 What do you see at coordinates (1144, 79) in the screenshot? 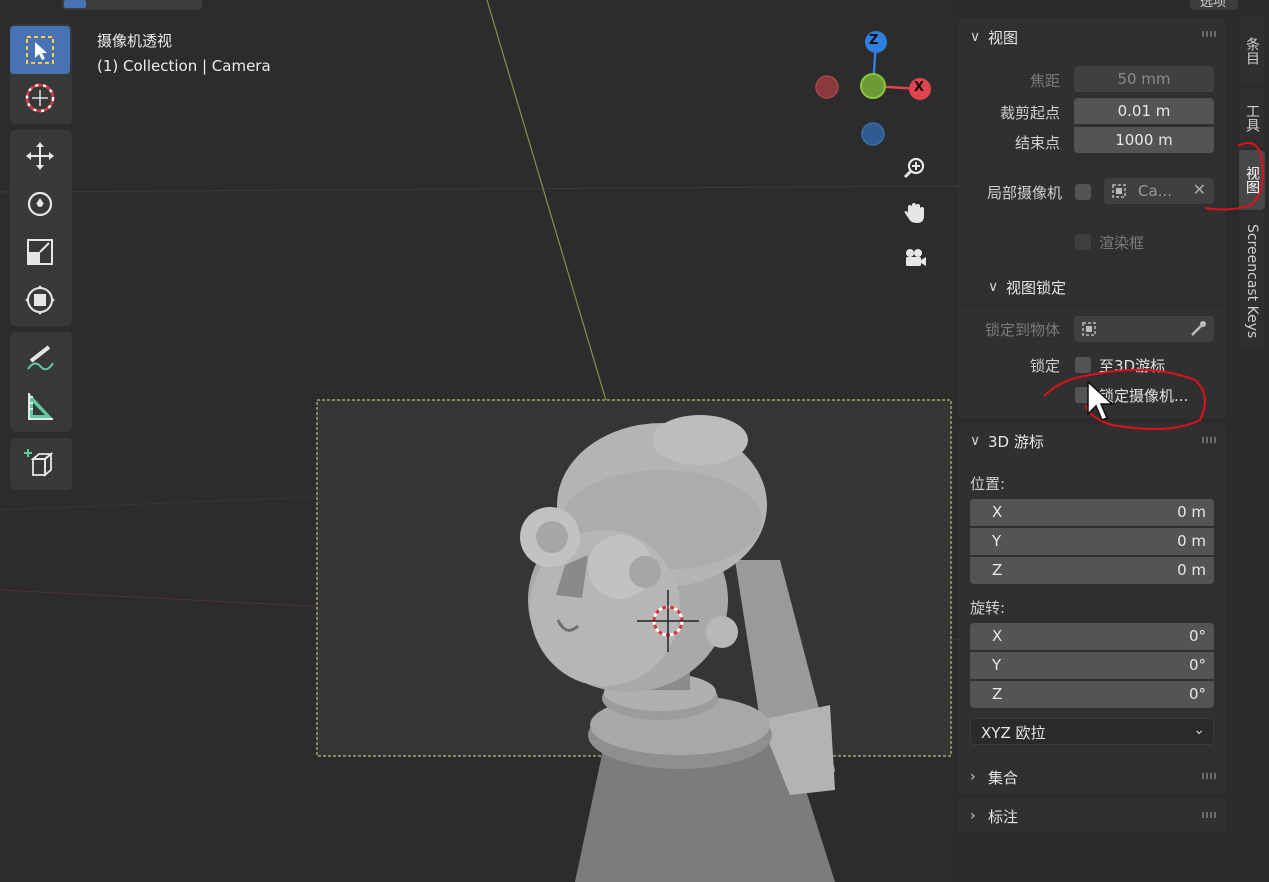
I see `focal-length-field: 50 mm` at bounding box center [1144, 79].